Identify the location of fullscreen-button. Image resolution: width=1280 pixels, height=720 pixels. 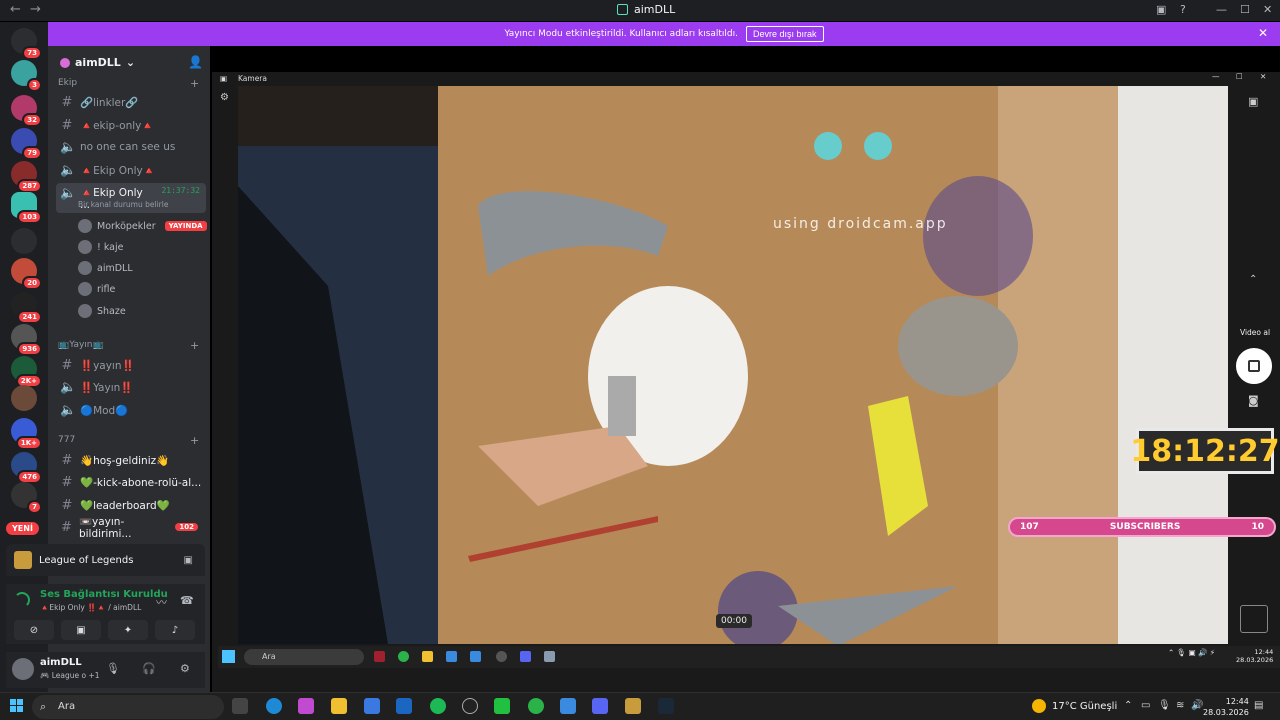
(1254, 619).